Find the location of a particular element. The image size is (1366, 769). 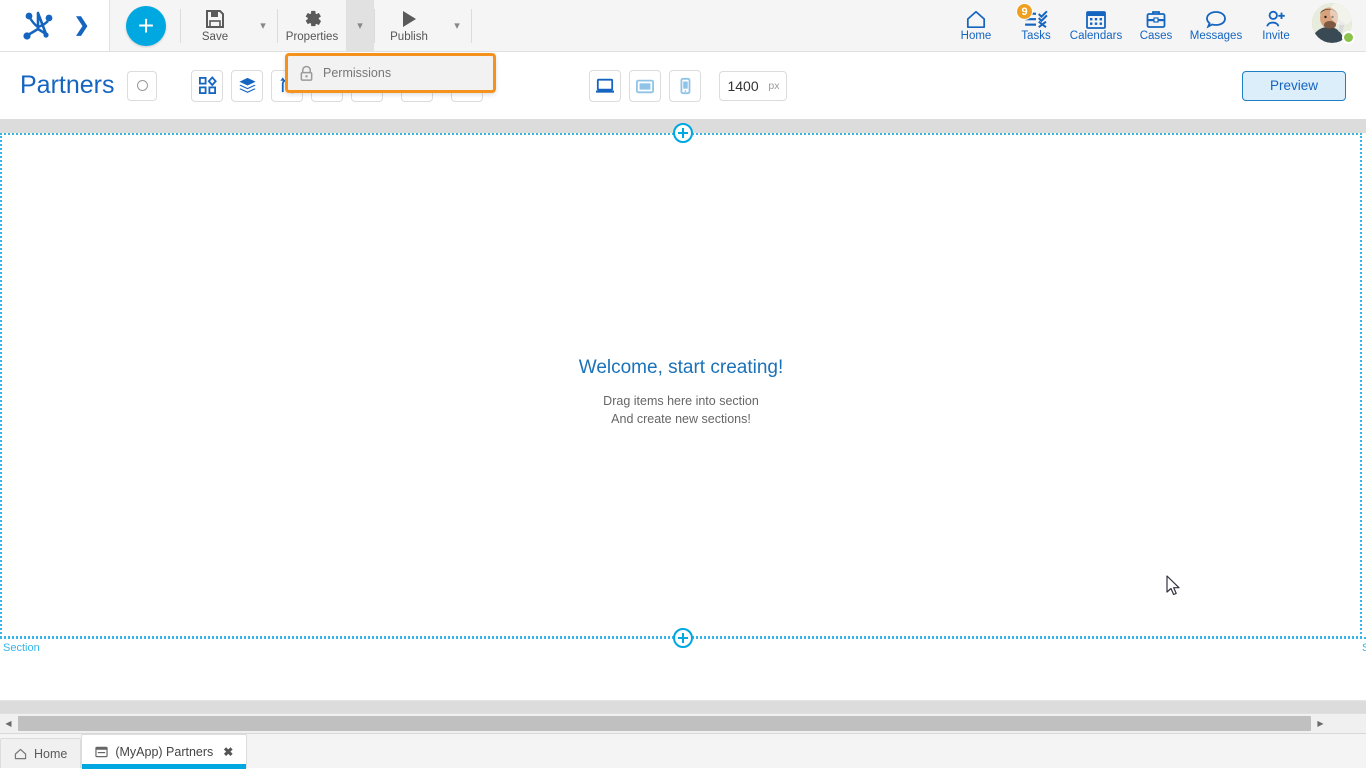

layers-icon is located at coordinates (247, 85).